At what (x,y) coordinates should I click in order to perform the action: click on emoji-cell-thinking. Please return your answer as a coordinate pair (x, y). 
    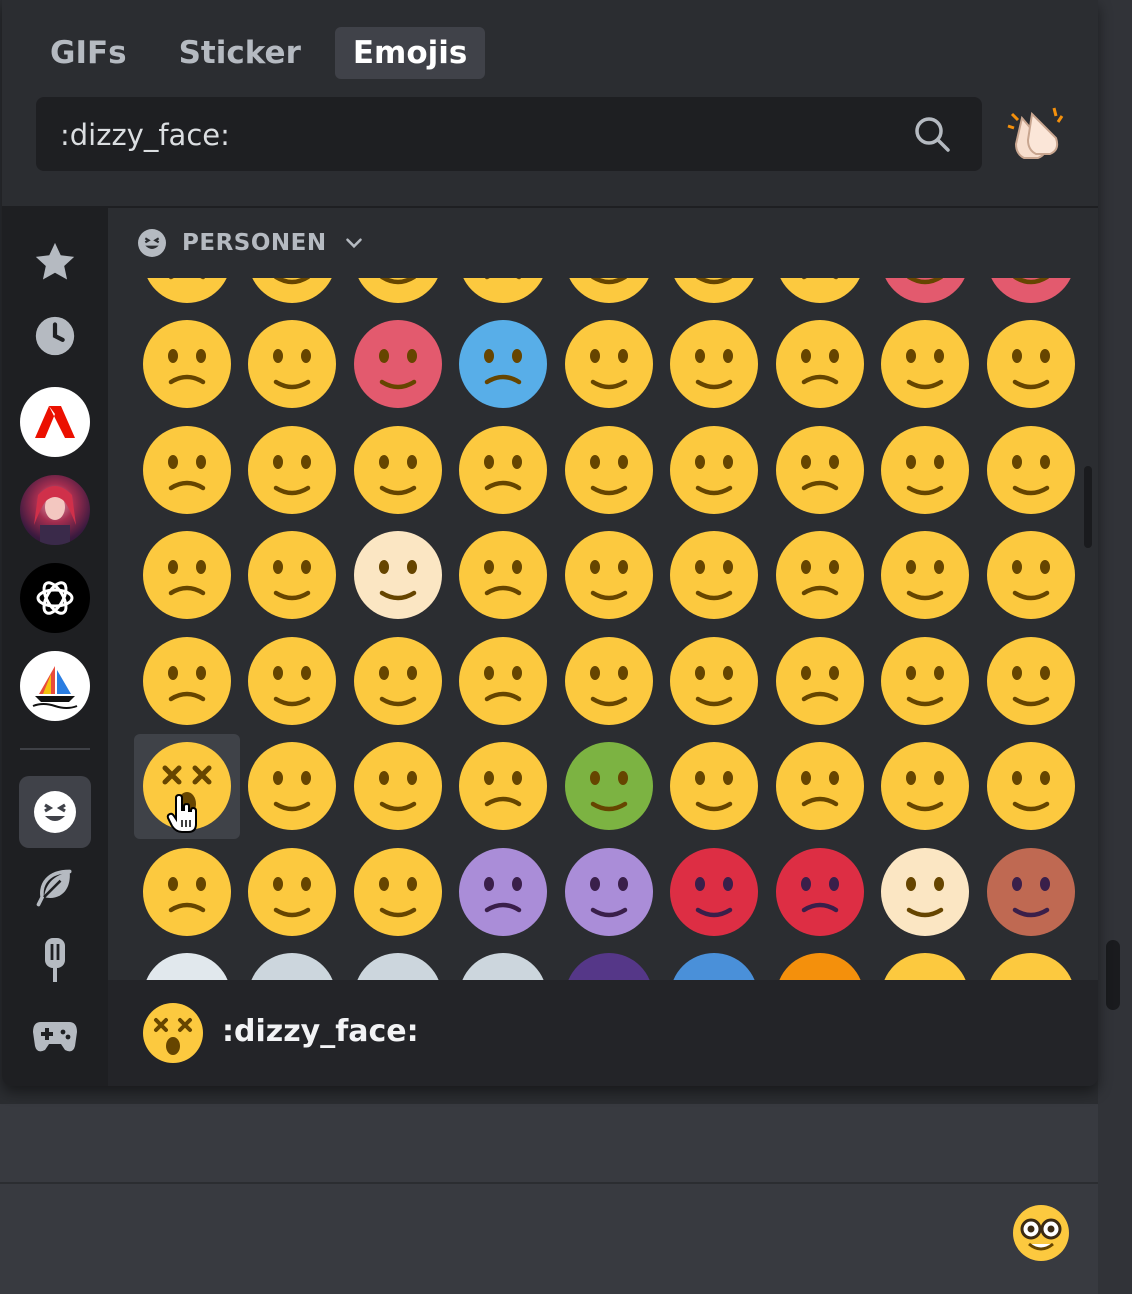
    Looking at the image, I should click on (398, 470).